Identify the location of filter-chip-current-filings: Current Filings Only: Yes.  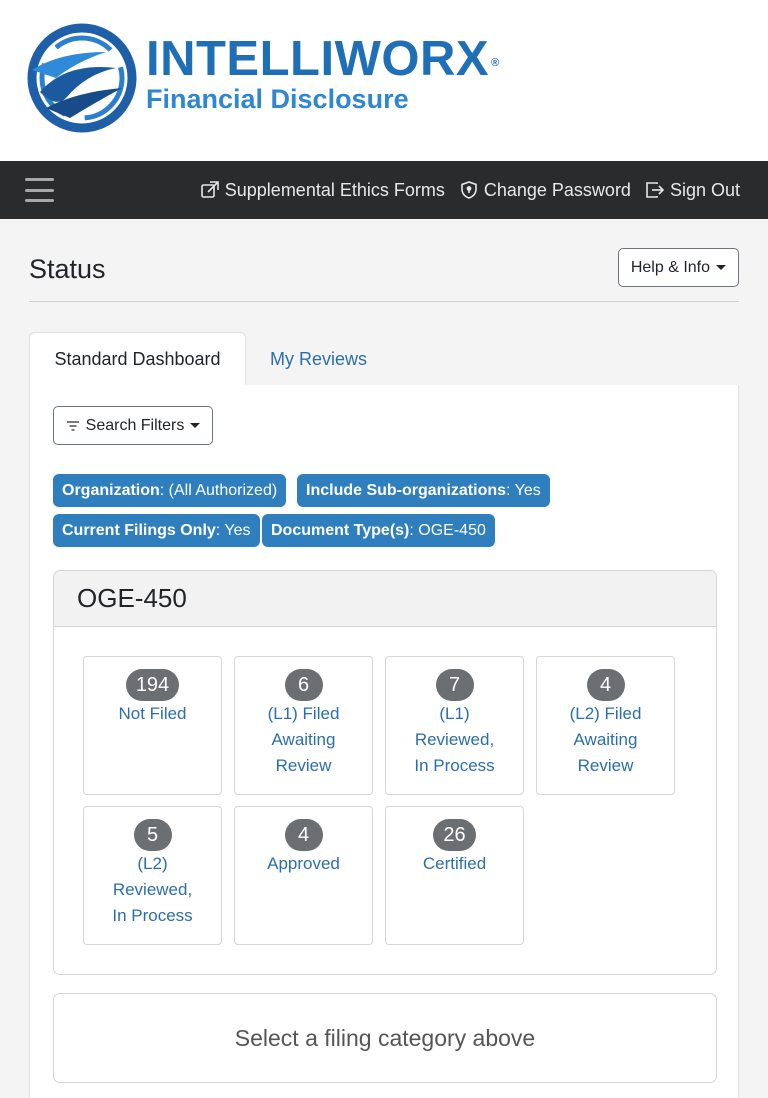
(156, 530).